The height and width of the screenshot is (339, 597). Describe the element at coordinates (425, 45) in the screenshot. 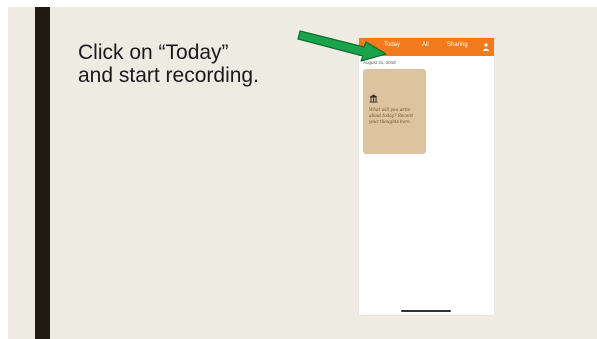

I see `tab-all: All` at that location.